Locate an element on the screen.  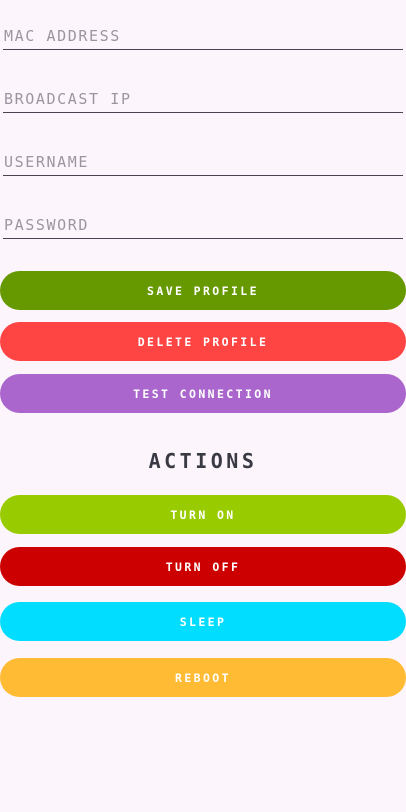
test-connection-button: TEST CONNECTION is located at coordinates (203, 393).